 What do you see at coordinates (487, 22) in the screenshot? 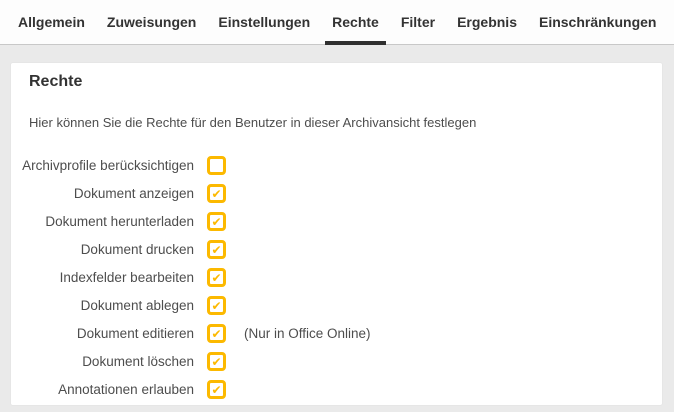
I see `tab-ergebnis: Ergebnis` at bounding box center [487, 22].